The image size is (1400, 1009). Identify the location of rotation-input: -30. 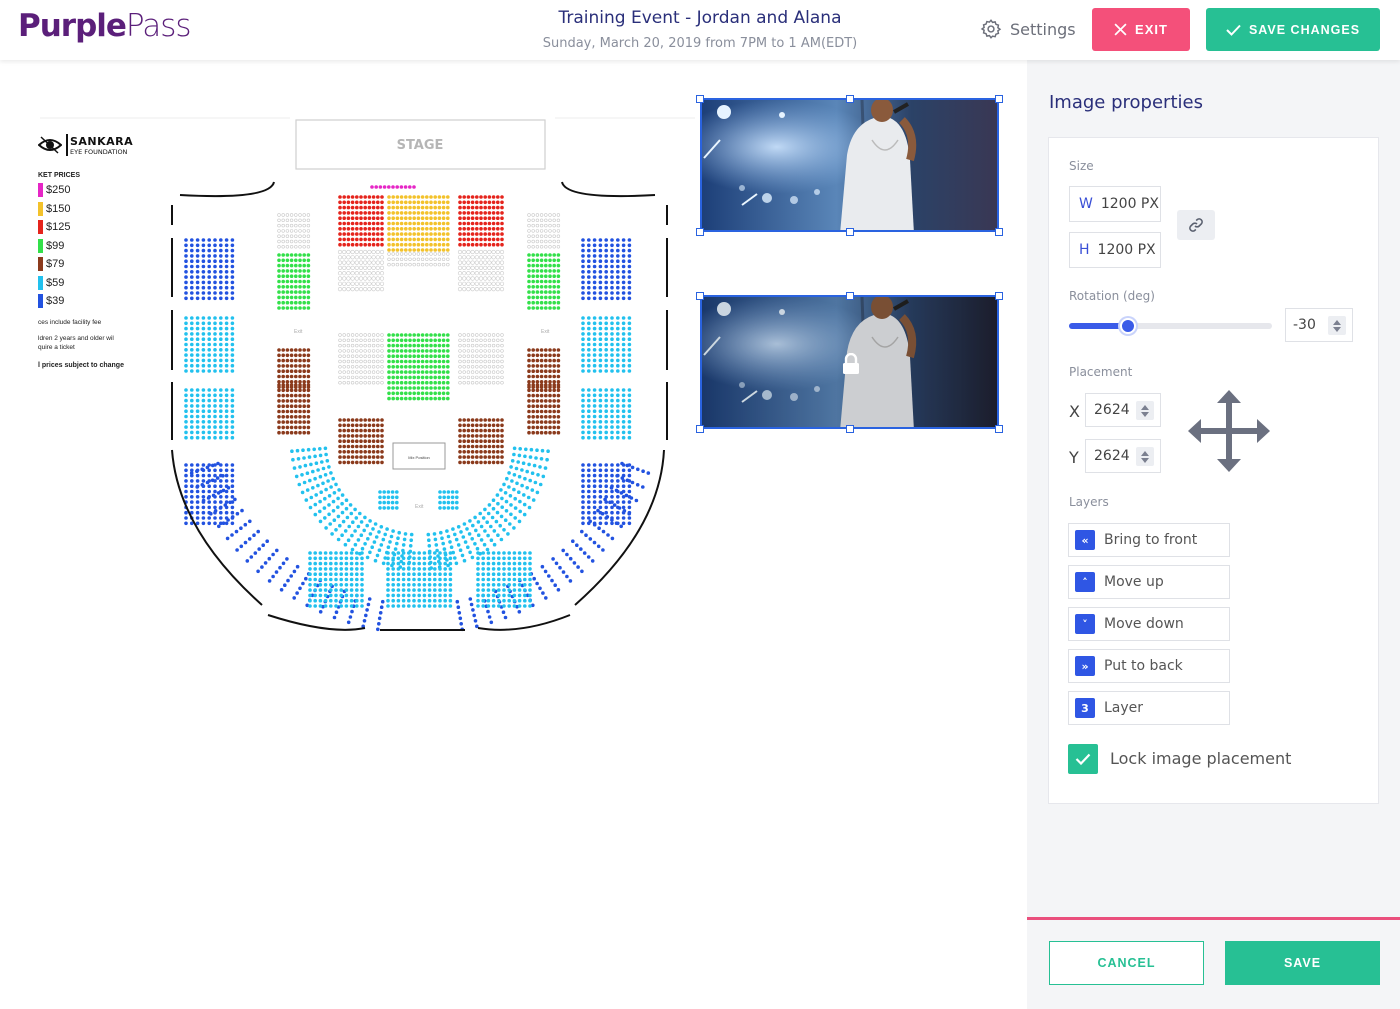
(1319, 325).